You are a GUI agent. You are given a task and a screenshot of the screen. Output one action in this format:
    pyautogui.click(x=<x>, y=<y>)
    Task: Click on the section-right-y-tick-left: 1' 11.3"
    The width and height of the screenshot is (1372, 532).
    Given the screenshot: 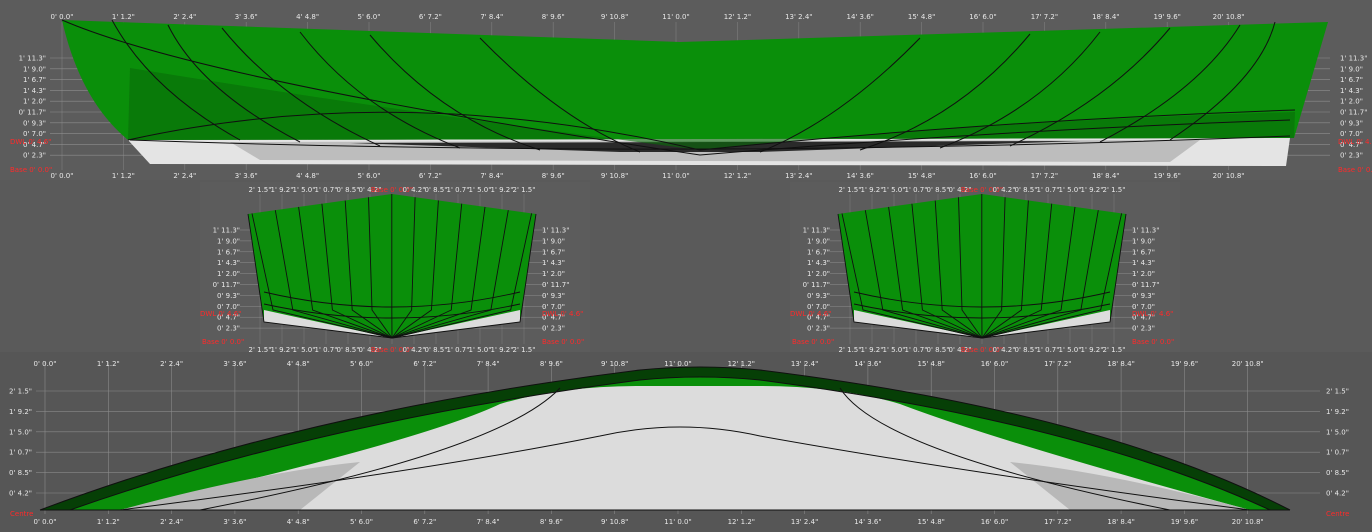 What is the action you would take?
    pyautogui.click(x=816, y=231)
    